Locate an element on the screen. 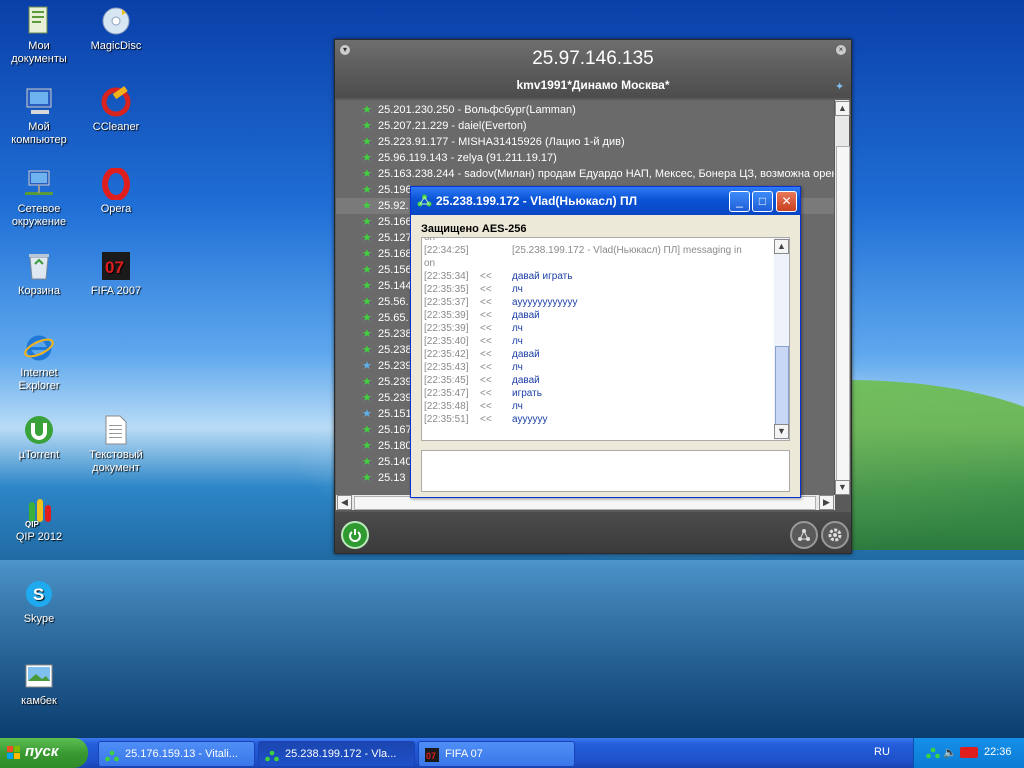 The width and height of the screenshot is (1024, 768). clock: 22:36 is located at coordinates (998, 752).